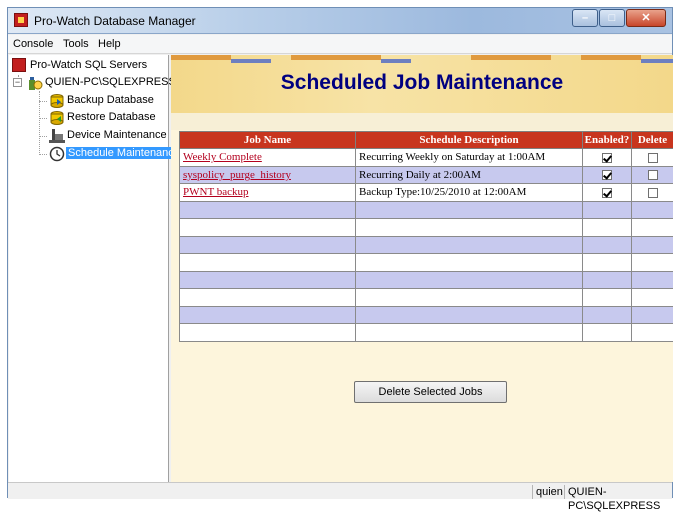 This screenshot has height=513, width=673. What do you see at coordinates (430, 392) in the screenshot?
I see `delete-selected-jobs-button: Delete Selected Jobs` at bounding box center [430, 392].